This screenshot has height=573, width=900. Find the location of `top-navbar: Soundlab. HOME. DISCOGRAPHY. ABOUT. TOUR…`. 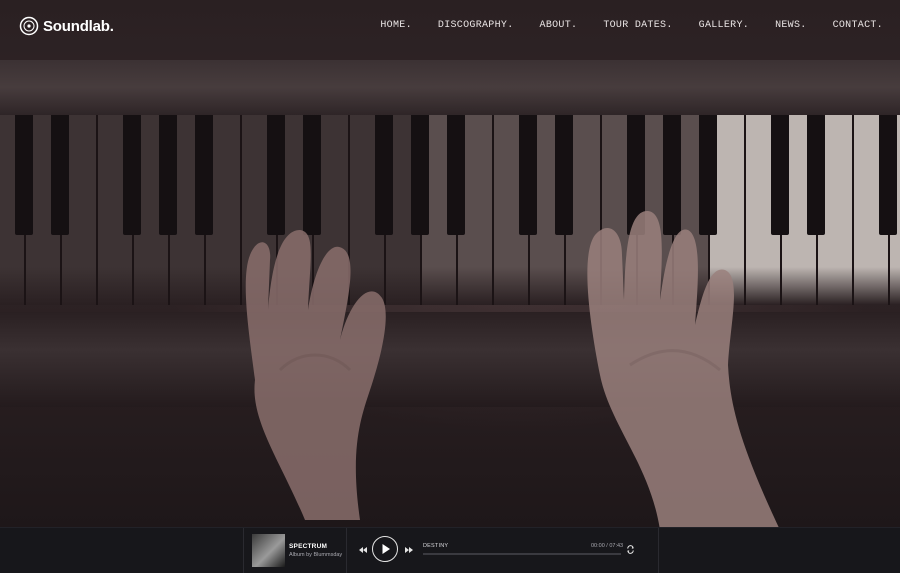

top-navbar: Soundlab. HOME. DISCOGRAPHY. ABOUT. TOUR… is located at coordinates (450, 26).